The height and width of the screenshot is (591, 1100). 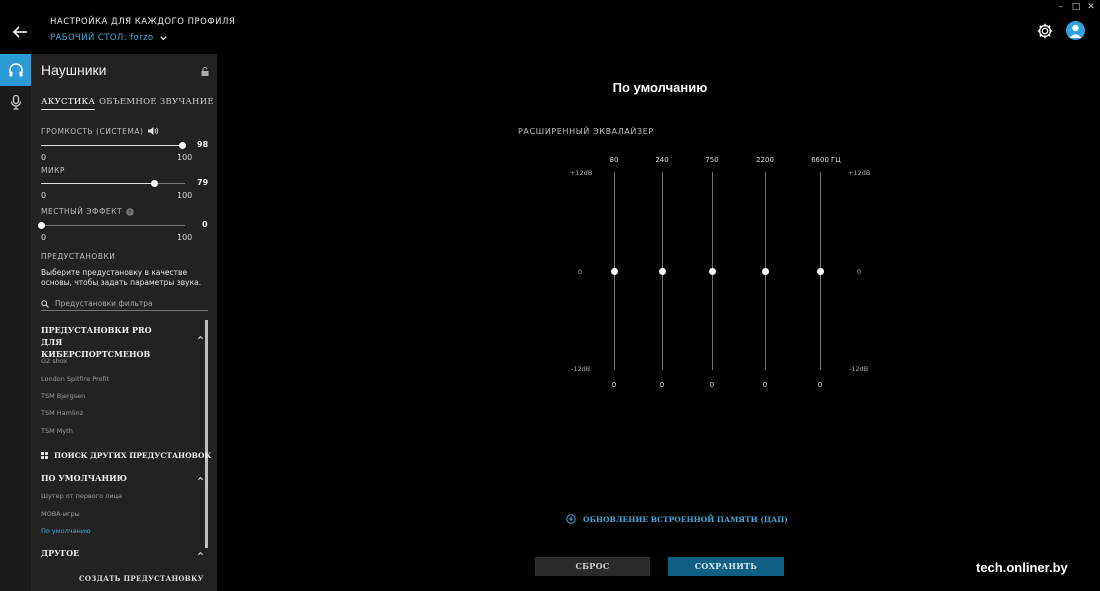 I want to click on mic-max: 100, so click(x=185, y=195).